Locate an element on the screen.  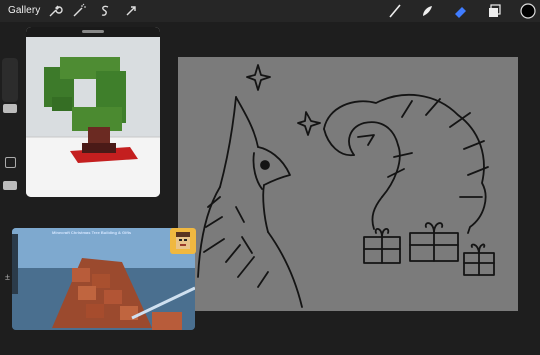
move-arrow-icon is located at coordinates (131, 11).